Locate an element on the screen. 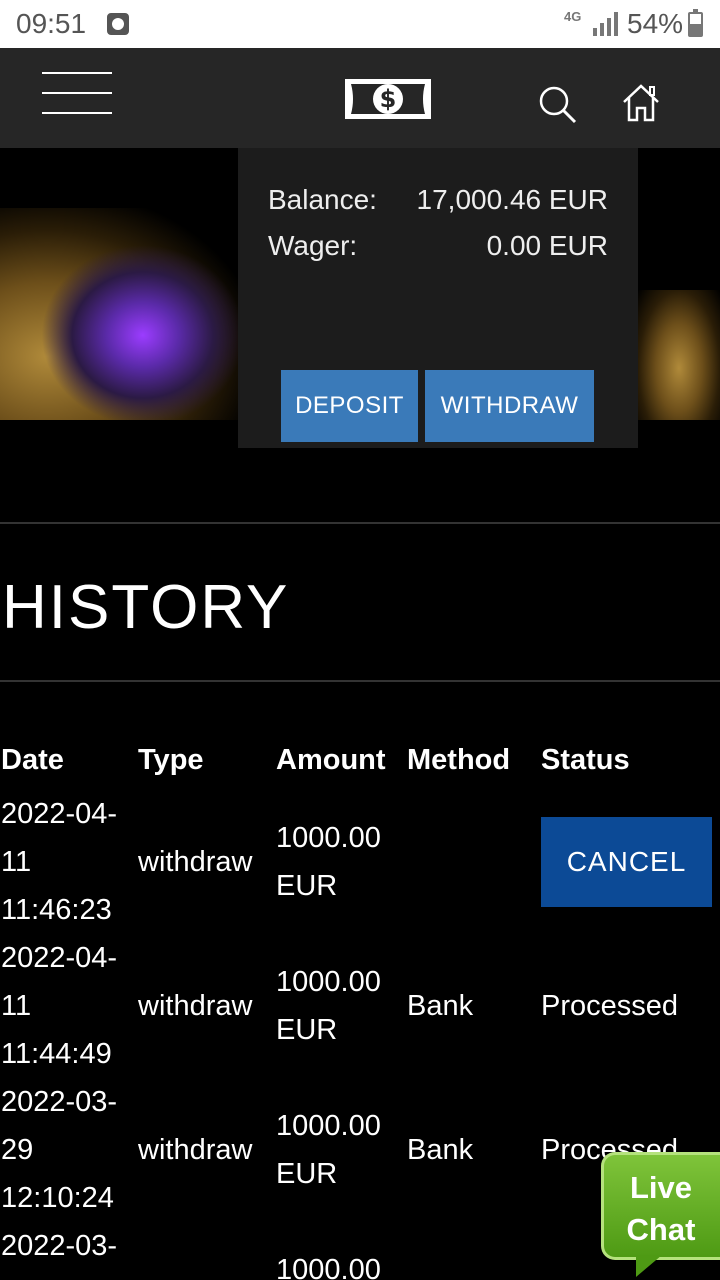 The image size is (720, 1280). cell-amount: 1000.00 is located at coordinates (328, 1267).